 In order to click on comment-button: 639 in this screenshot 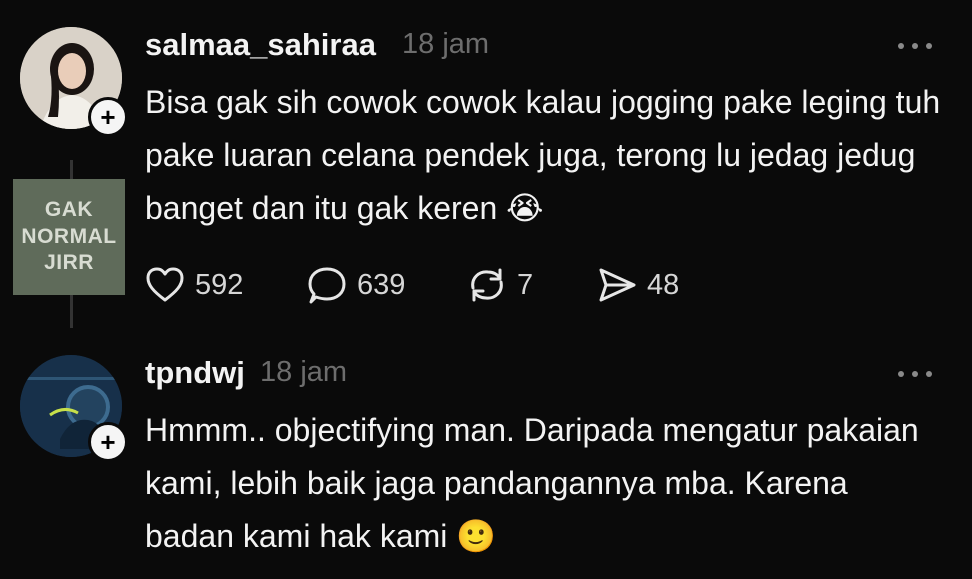, I will do `click(356, 285)`.